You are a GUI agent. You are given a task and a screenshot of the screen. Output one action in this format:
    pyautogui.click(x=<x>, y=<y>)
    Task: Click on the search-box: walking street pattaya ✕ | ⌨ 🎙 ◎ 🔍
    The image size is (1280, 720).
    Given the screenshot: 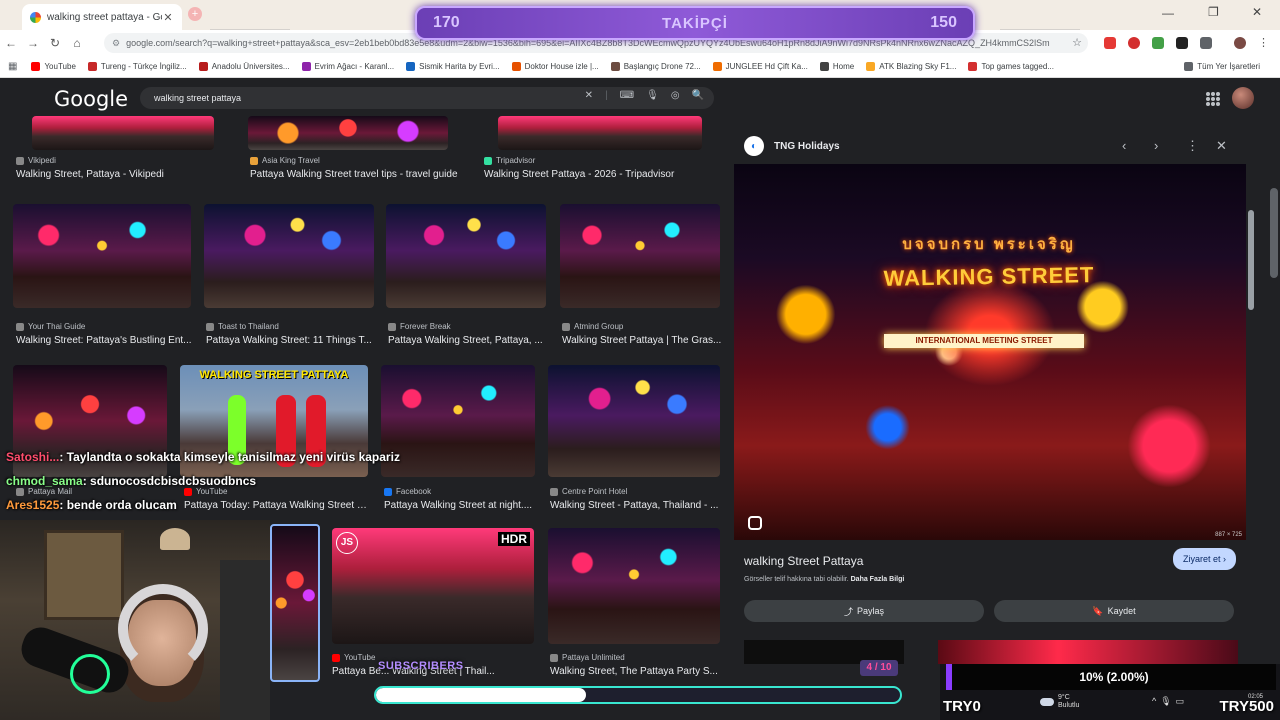 What is the action you would take?
    pyautogui.click(x=427, y=98)
    